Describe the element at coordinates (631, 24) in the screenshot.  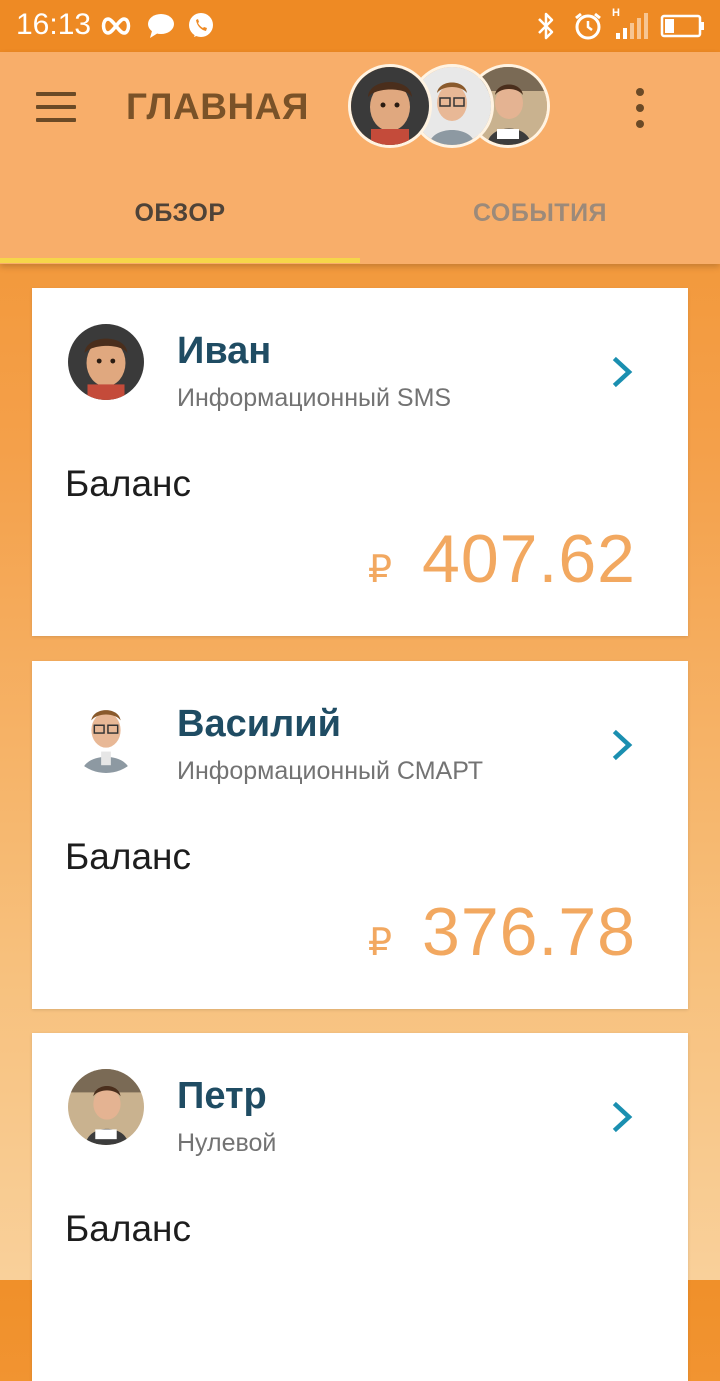
I see `signal-icon: H` at that location.